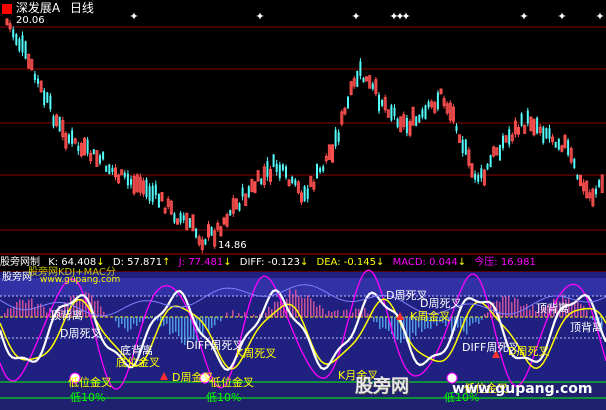  What do you see at coordinates (138, 362) in the screenshot?
I see `signal-label: 底位金叉` at bounding box center [138, 362].